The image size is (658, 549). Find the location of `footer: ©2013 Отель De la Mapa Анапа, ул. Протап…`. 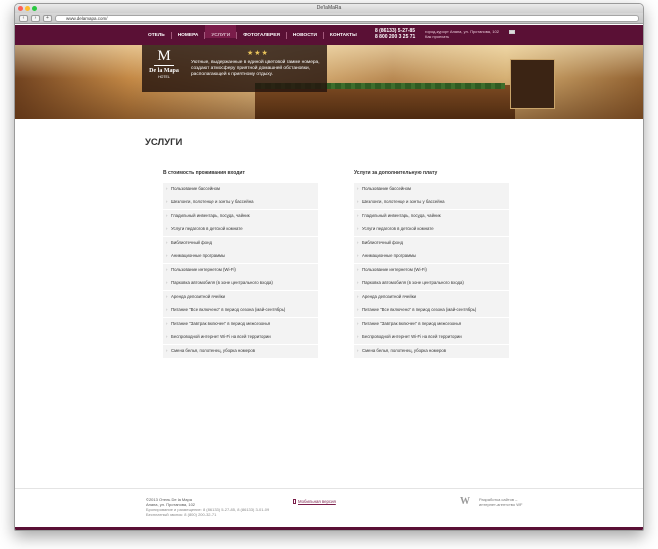

footer: ©2013 Отель De la Mapa Анапа, ул. Протап… is located at coordinates (329, 509).